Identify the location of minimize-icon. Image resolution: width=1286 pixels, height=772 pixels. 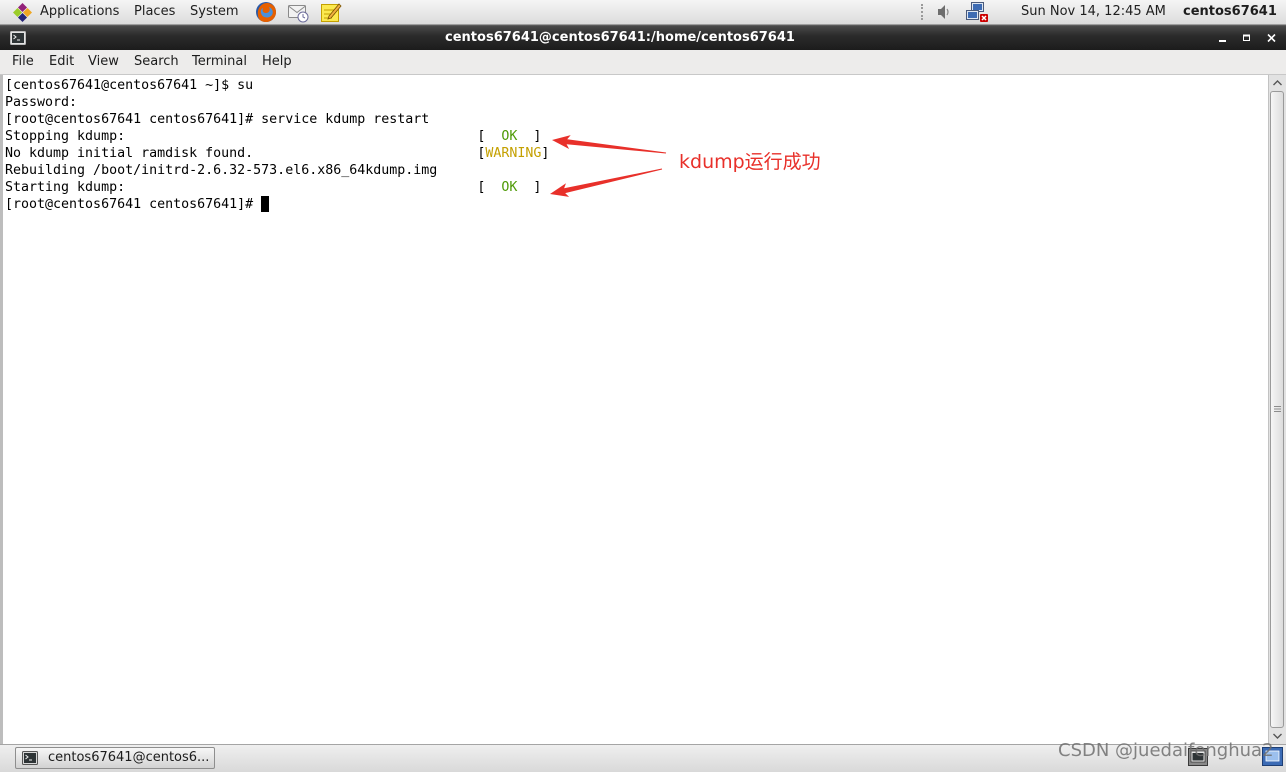
(1222, 41).